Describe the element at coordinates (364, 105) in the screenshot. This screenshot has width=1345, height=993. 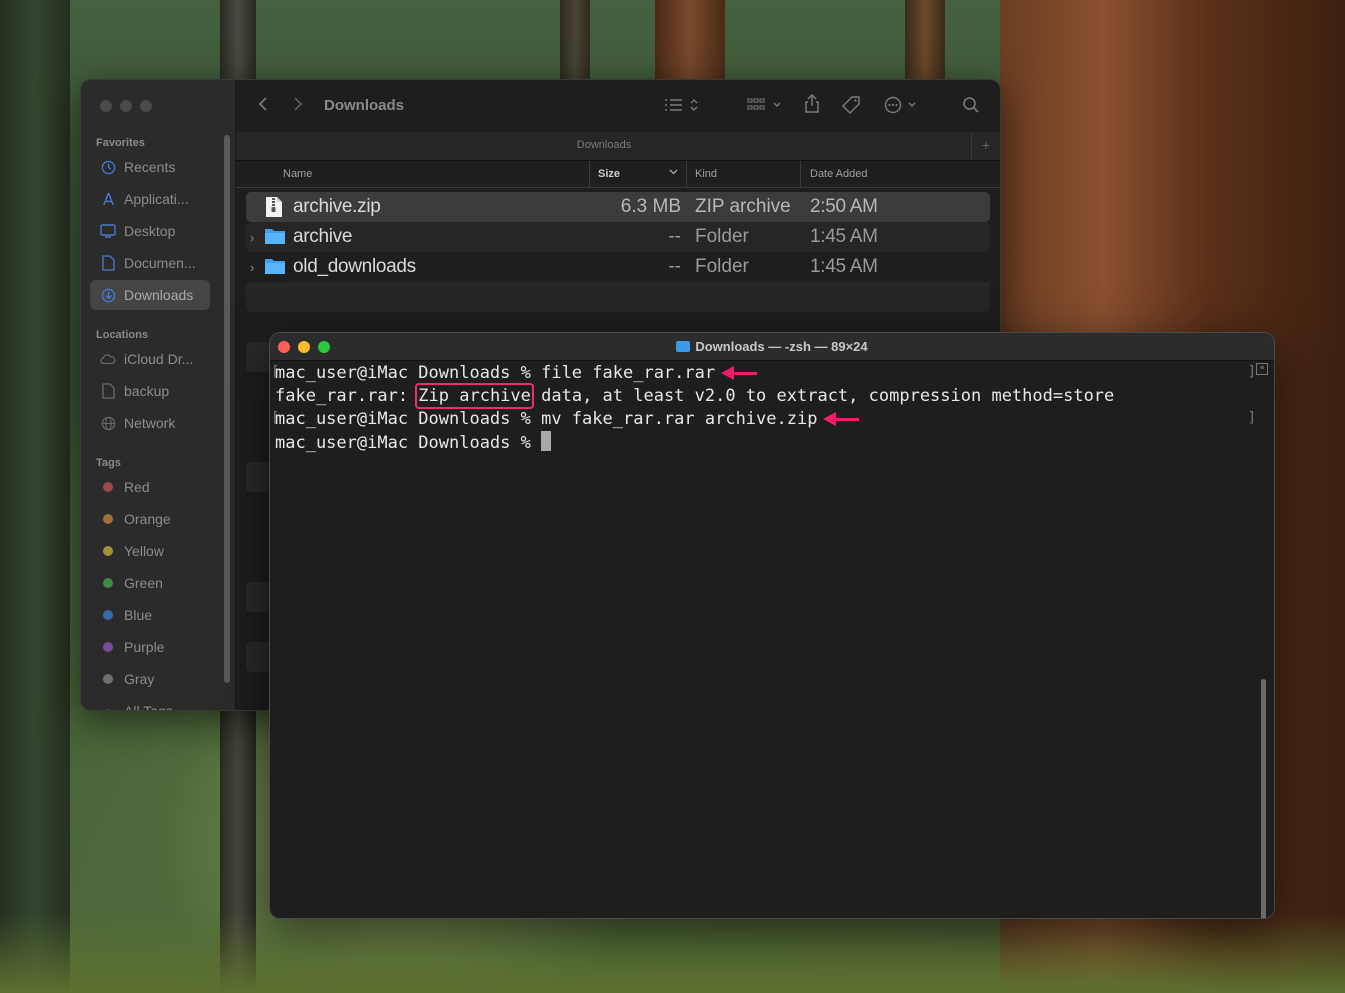
I see `window-title: Downloads` at that location.